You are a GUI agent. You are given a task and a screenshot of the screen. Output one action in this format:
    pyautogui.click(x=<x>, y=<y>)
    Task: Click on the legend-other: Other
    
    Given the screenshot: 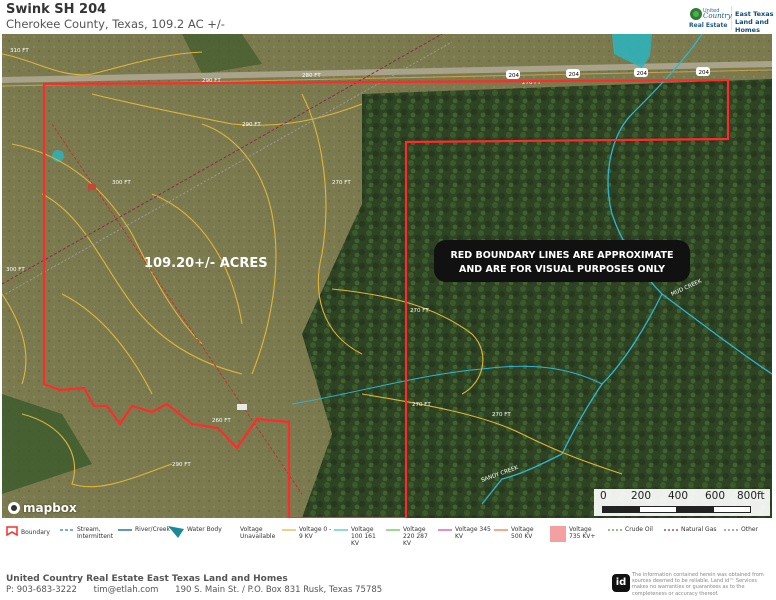 What is the action you would take?
    pyautogui.click(x=741, y=530)
    